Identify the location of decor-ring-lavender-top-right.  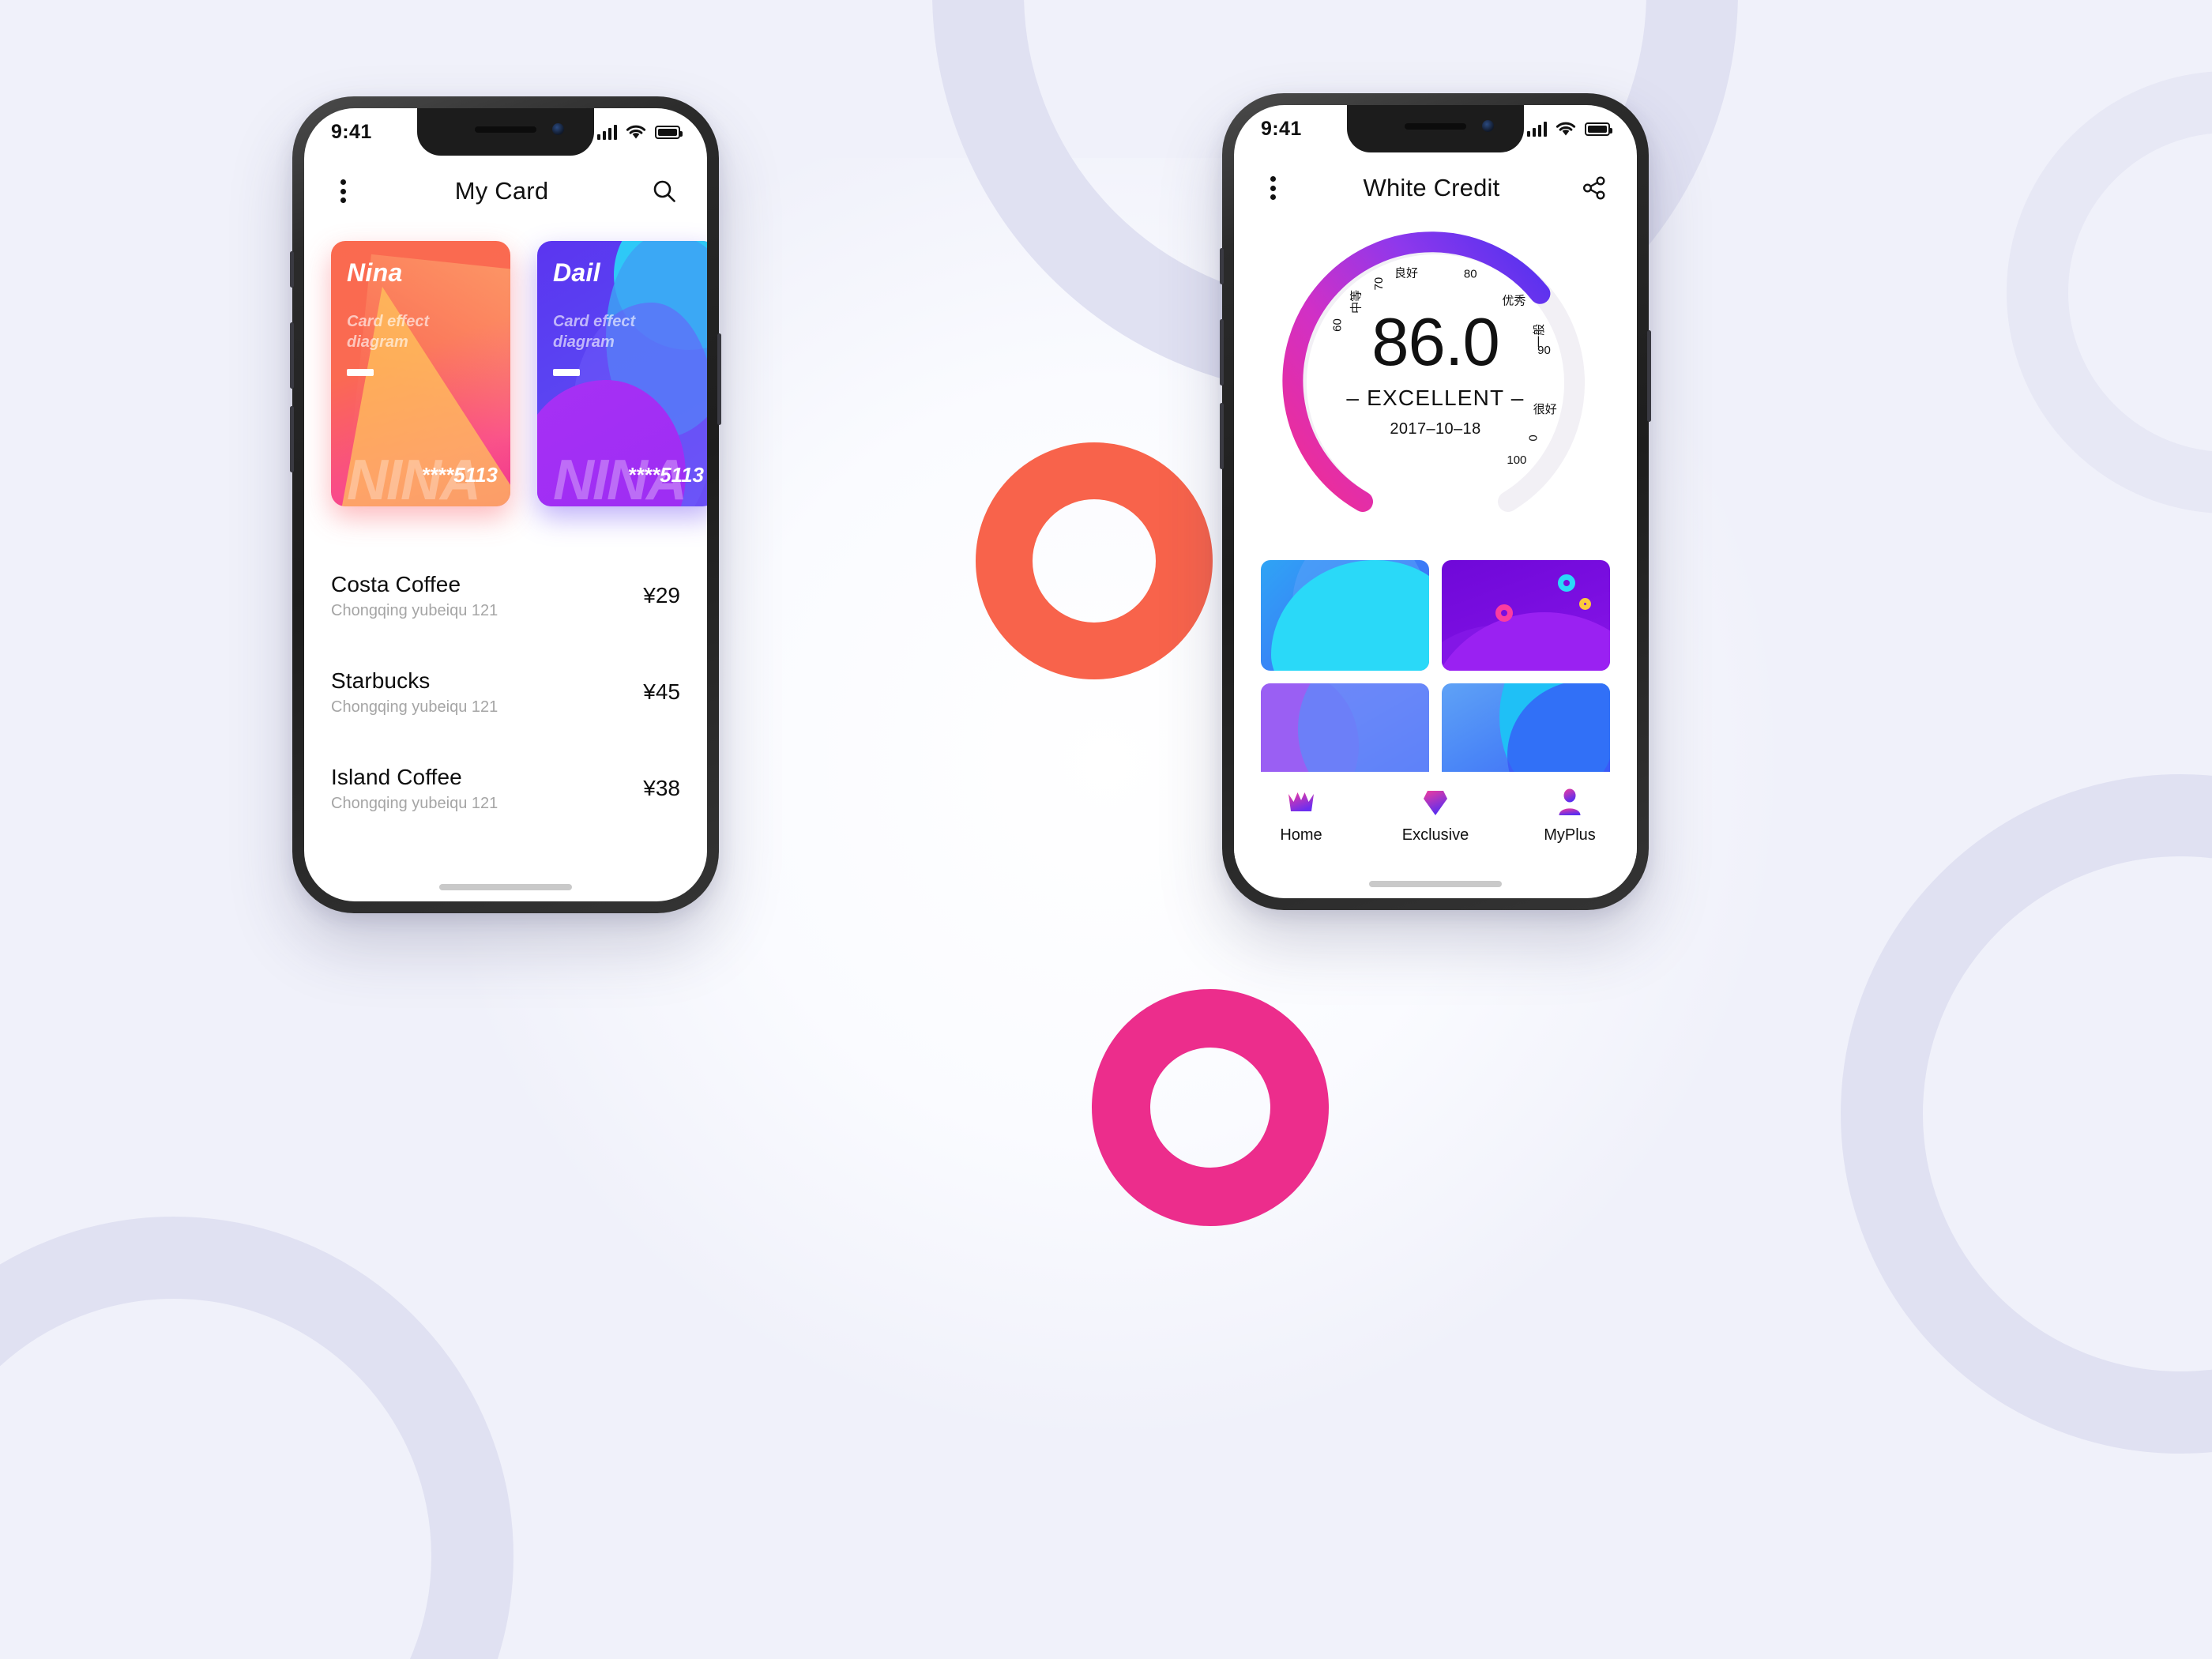
(2109, 293).